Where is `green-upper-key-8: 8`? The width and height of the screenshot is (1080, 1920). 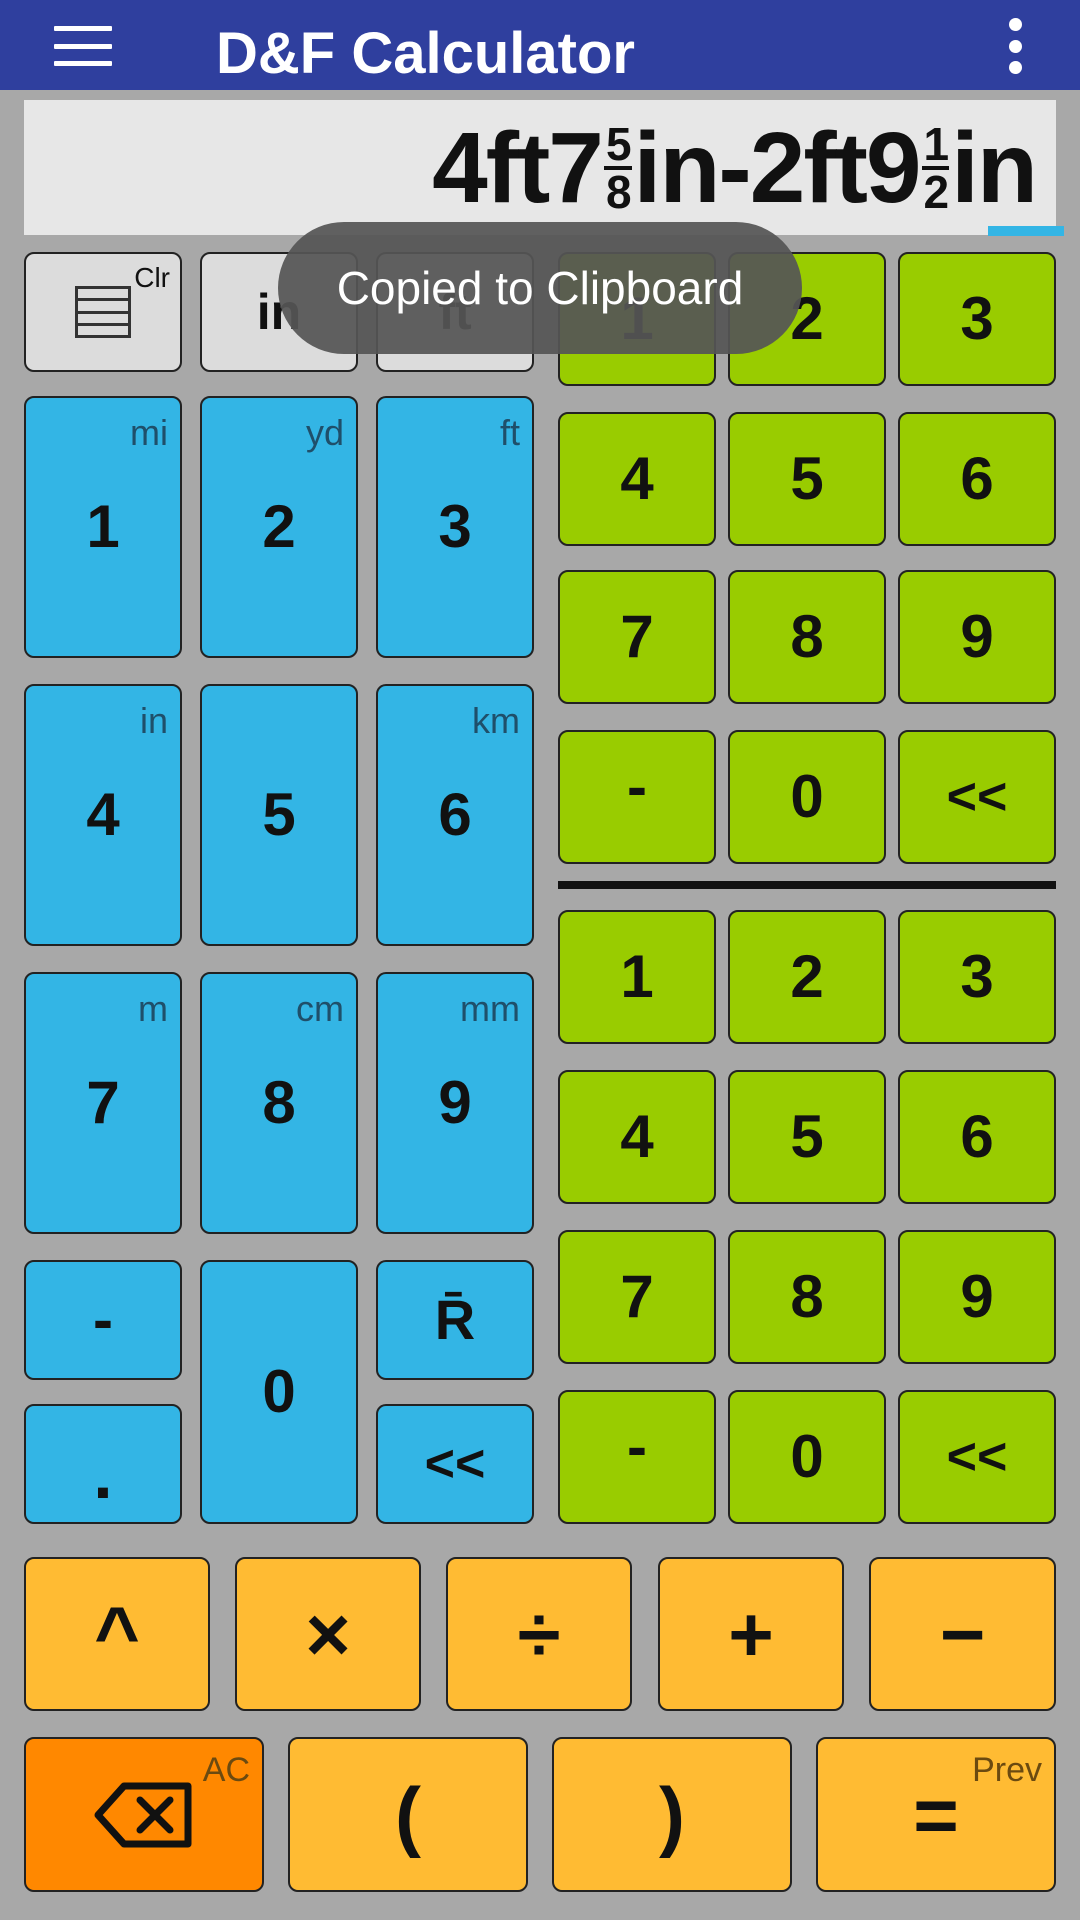 green-upper-key-8: 8 is located at coordinates (807, 637).